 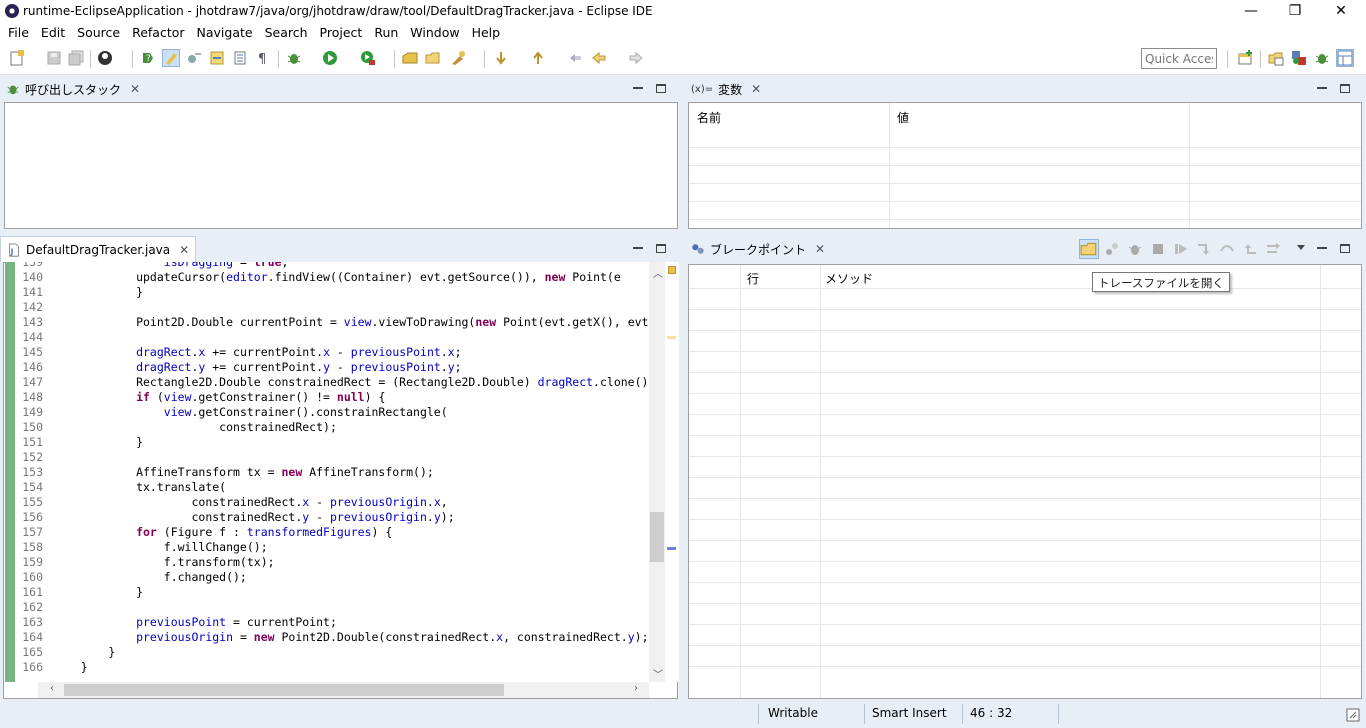 I want to click on menu-edit: Edit, so click(x=53, y=32).